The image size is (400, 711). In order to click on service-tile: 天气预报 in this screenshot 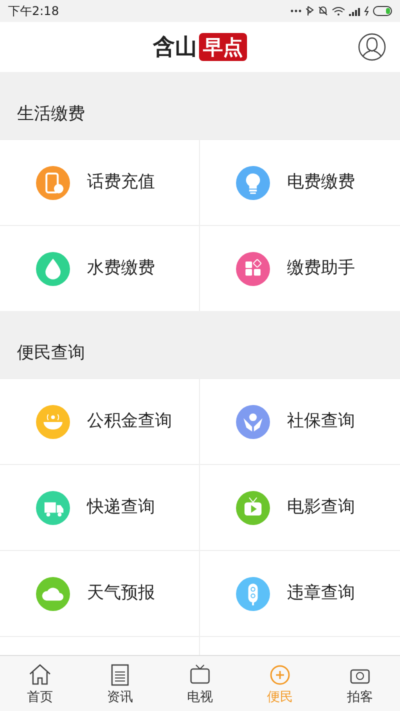, I will do `click(100, 593)`.